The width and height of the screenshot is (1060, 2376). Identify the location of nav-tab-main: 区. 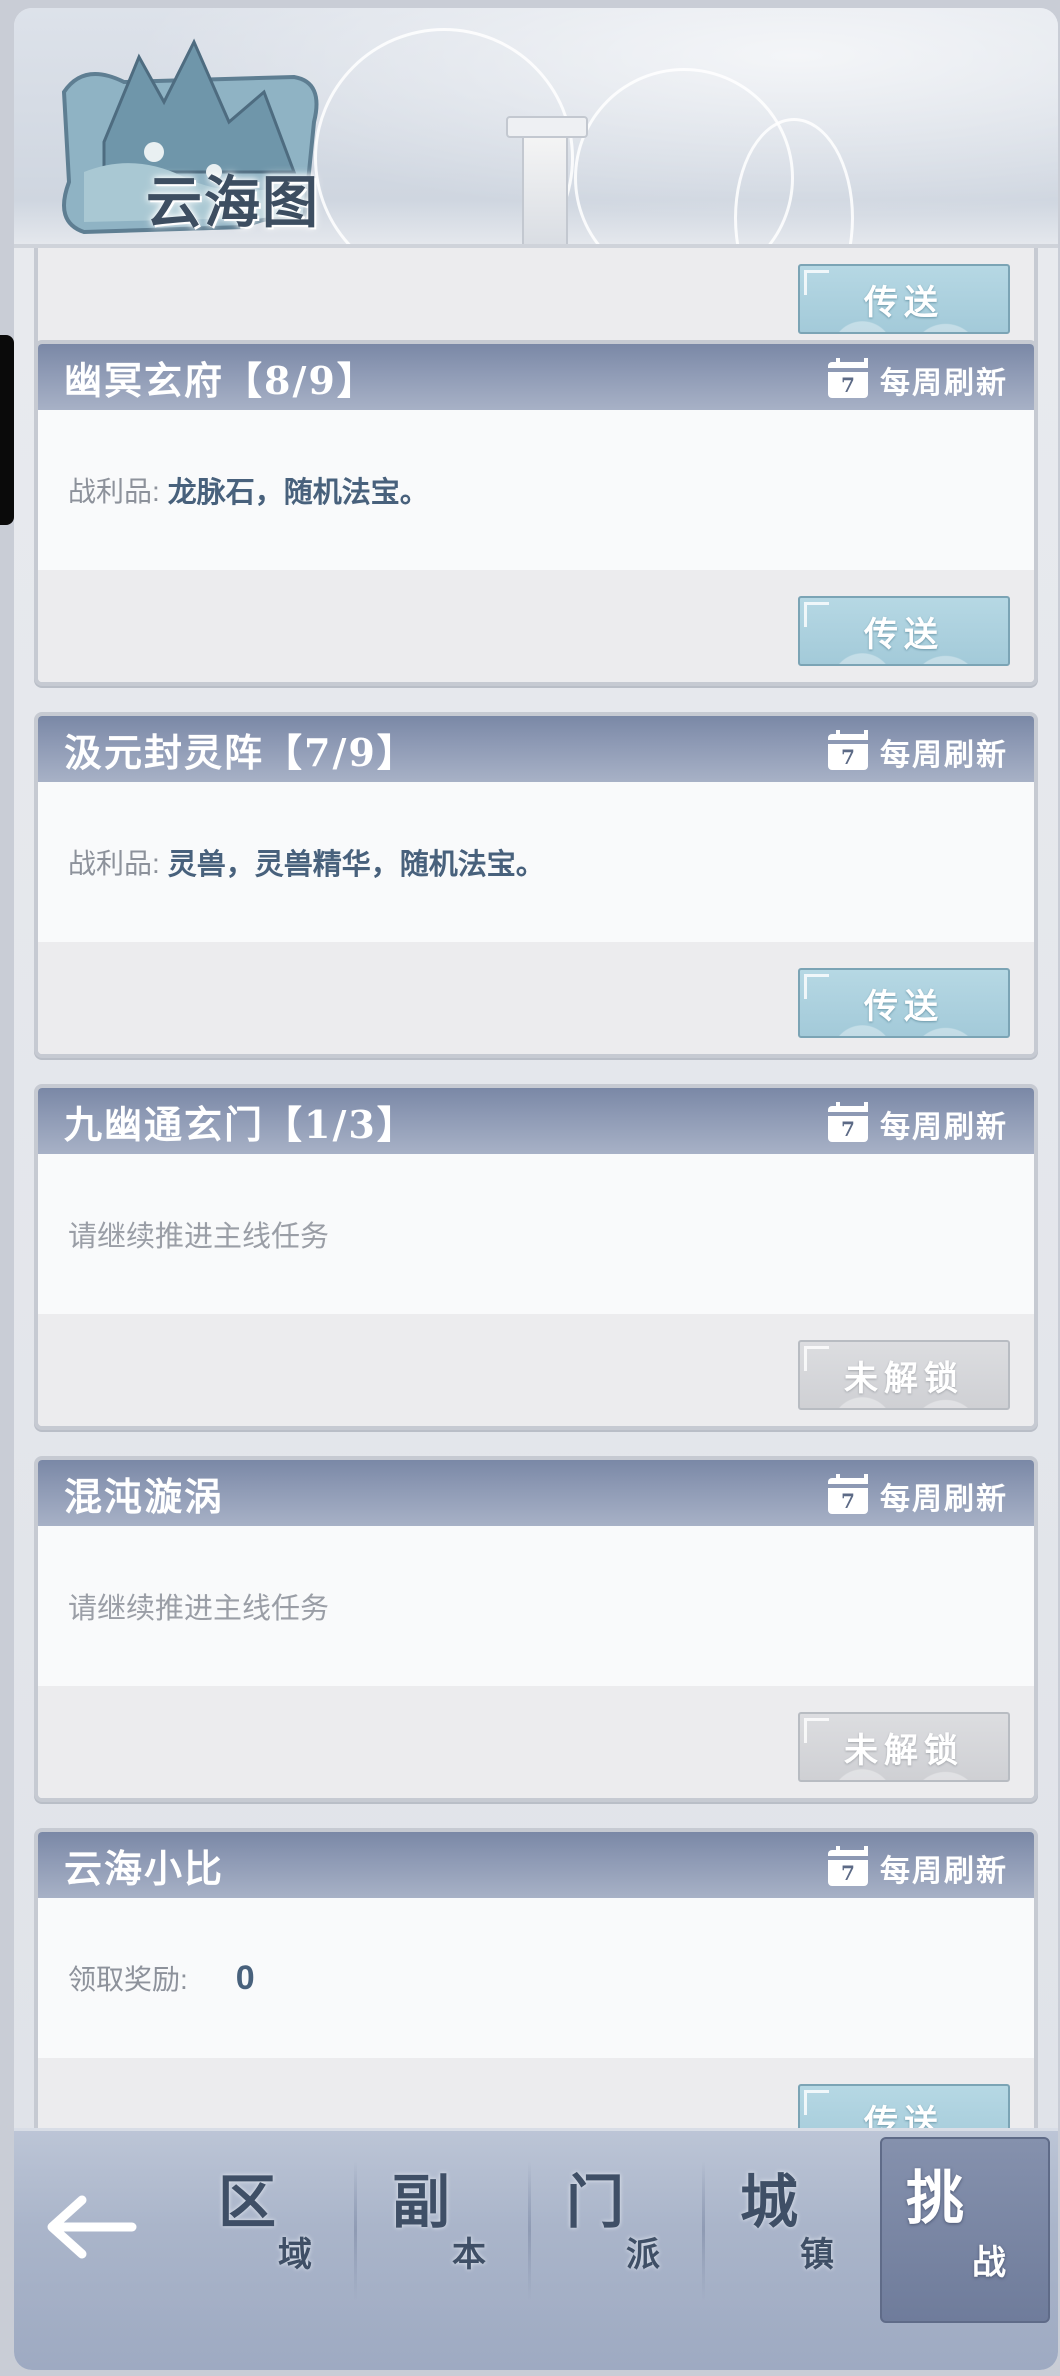
(247, 2202).